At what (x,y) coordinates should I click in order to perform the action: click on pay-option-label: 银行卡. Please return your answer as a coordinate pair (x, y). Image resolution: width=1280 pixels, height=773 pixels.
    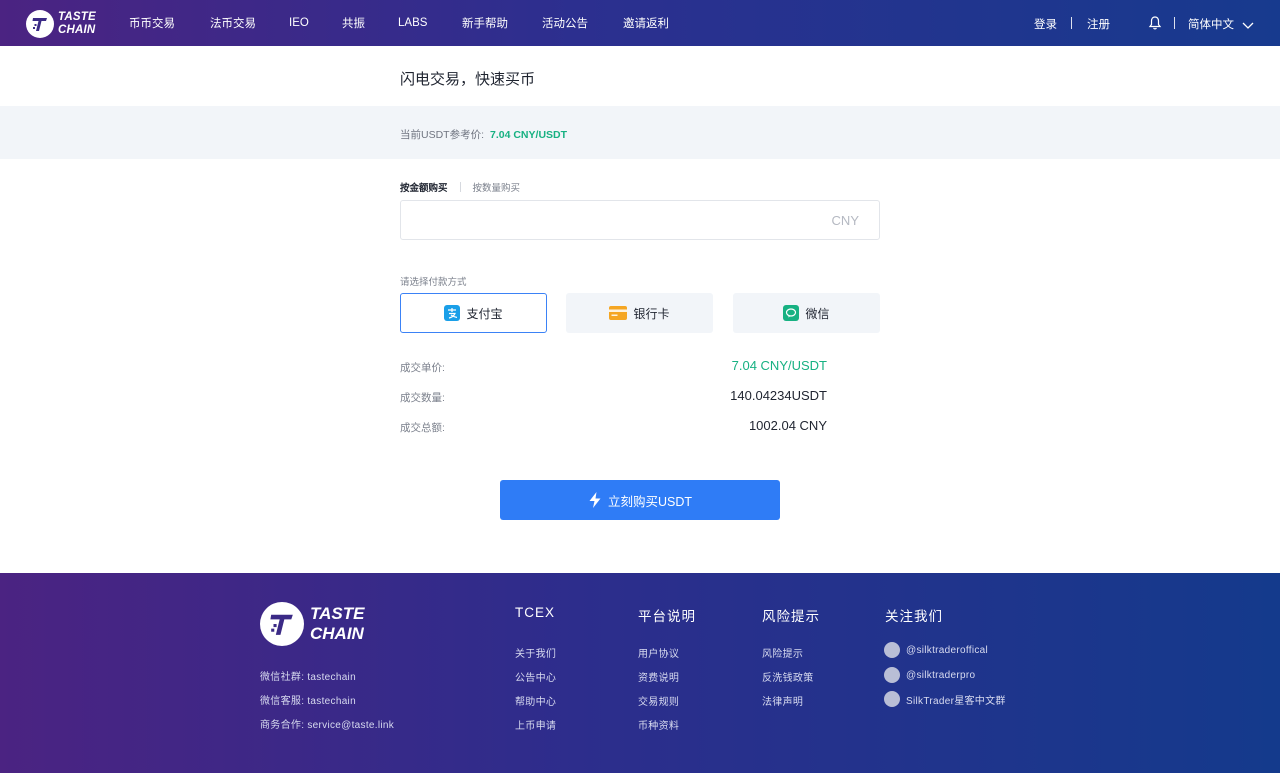
    Looking at the image, I should click on (651, 313).